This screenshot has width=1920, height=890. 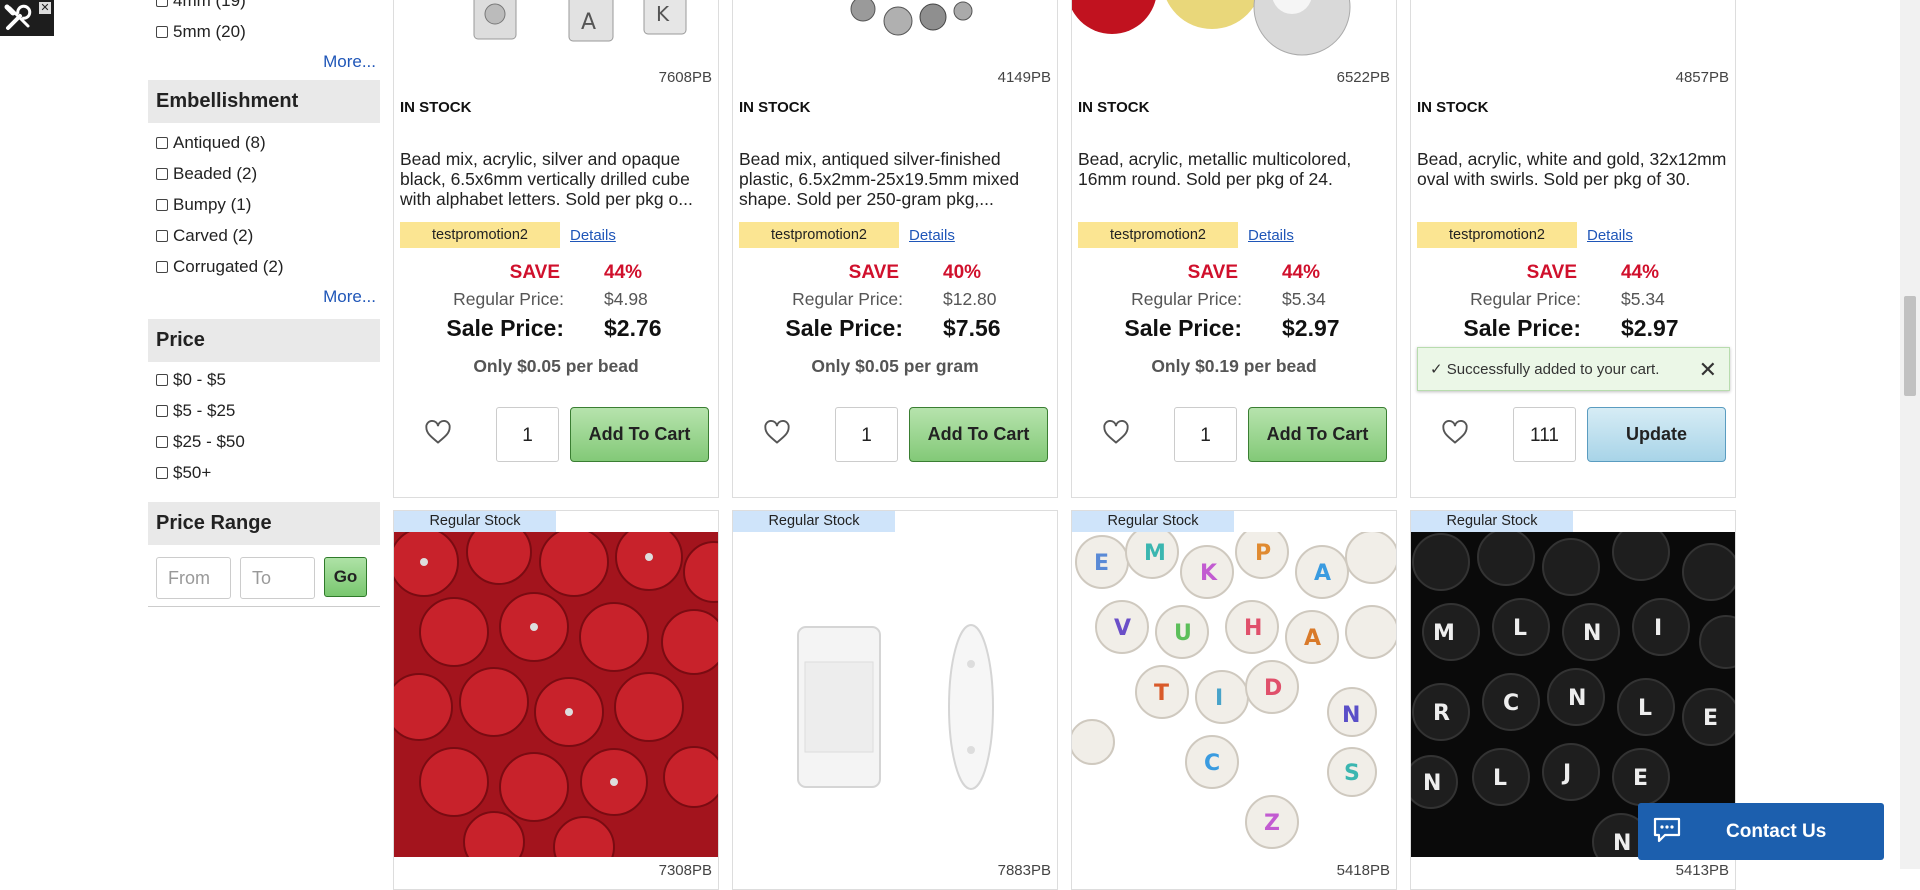 What do you see at coordinates (1702, 77) in the screenshot?
I see `product-sku: 4857PB` at bounding box center [1702, 77].